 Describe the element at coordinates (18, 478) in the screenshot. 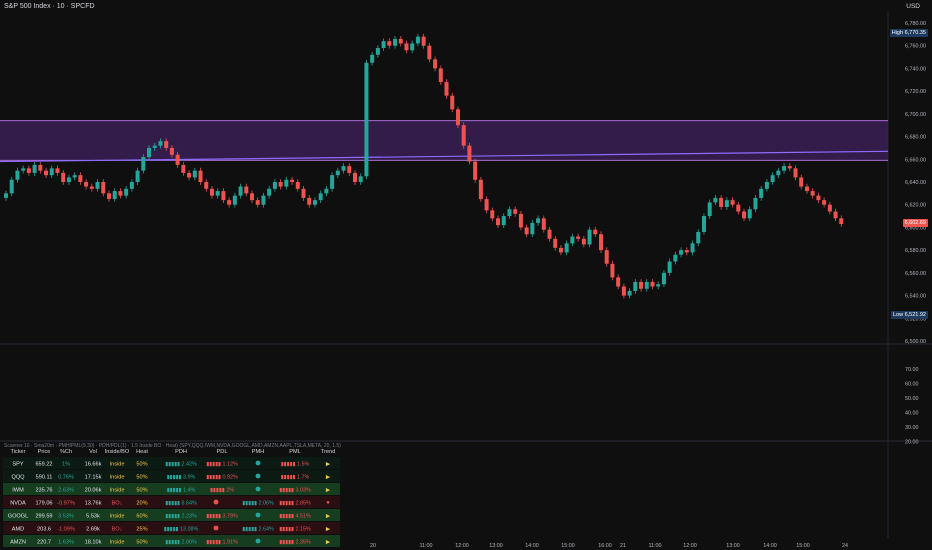

I see `scanner-ticker: QQQ` at that location.